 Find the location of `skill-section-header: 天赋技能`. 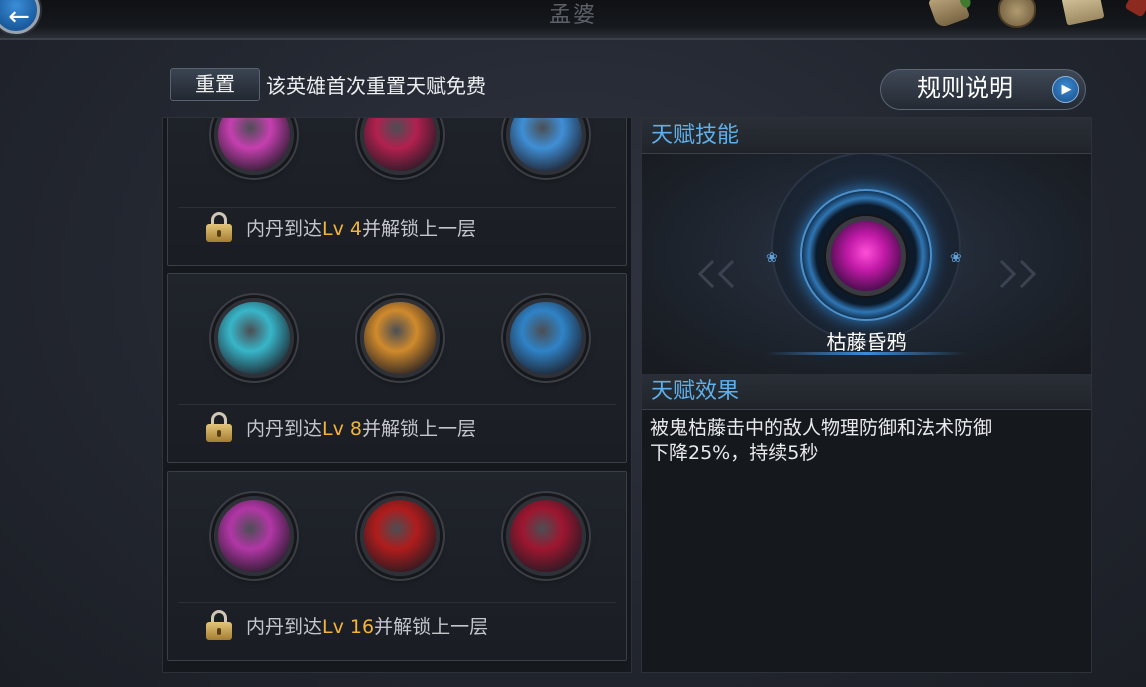

skill-section-header: 天赋技能 is located at coordinates (866, 136).